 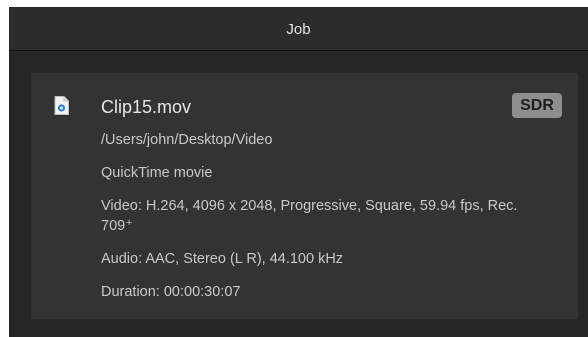 What do you see at coordinates (171, 292) in the screenshot?
I see `duration-info: Duration: 00:00:30:07` at bounding box center [171, 292].